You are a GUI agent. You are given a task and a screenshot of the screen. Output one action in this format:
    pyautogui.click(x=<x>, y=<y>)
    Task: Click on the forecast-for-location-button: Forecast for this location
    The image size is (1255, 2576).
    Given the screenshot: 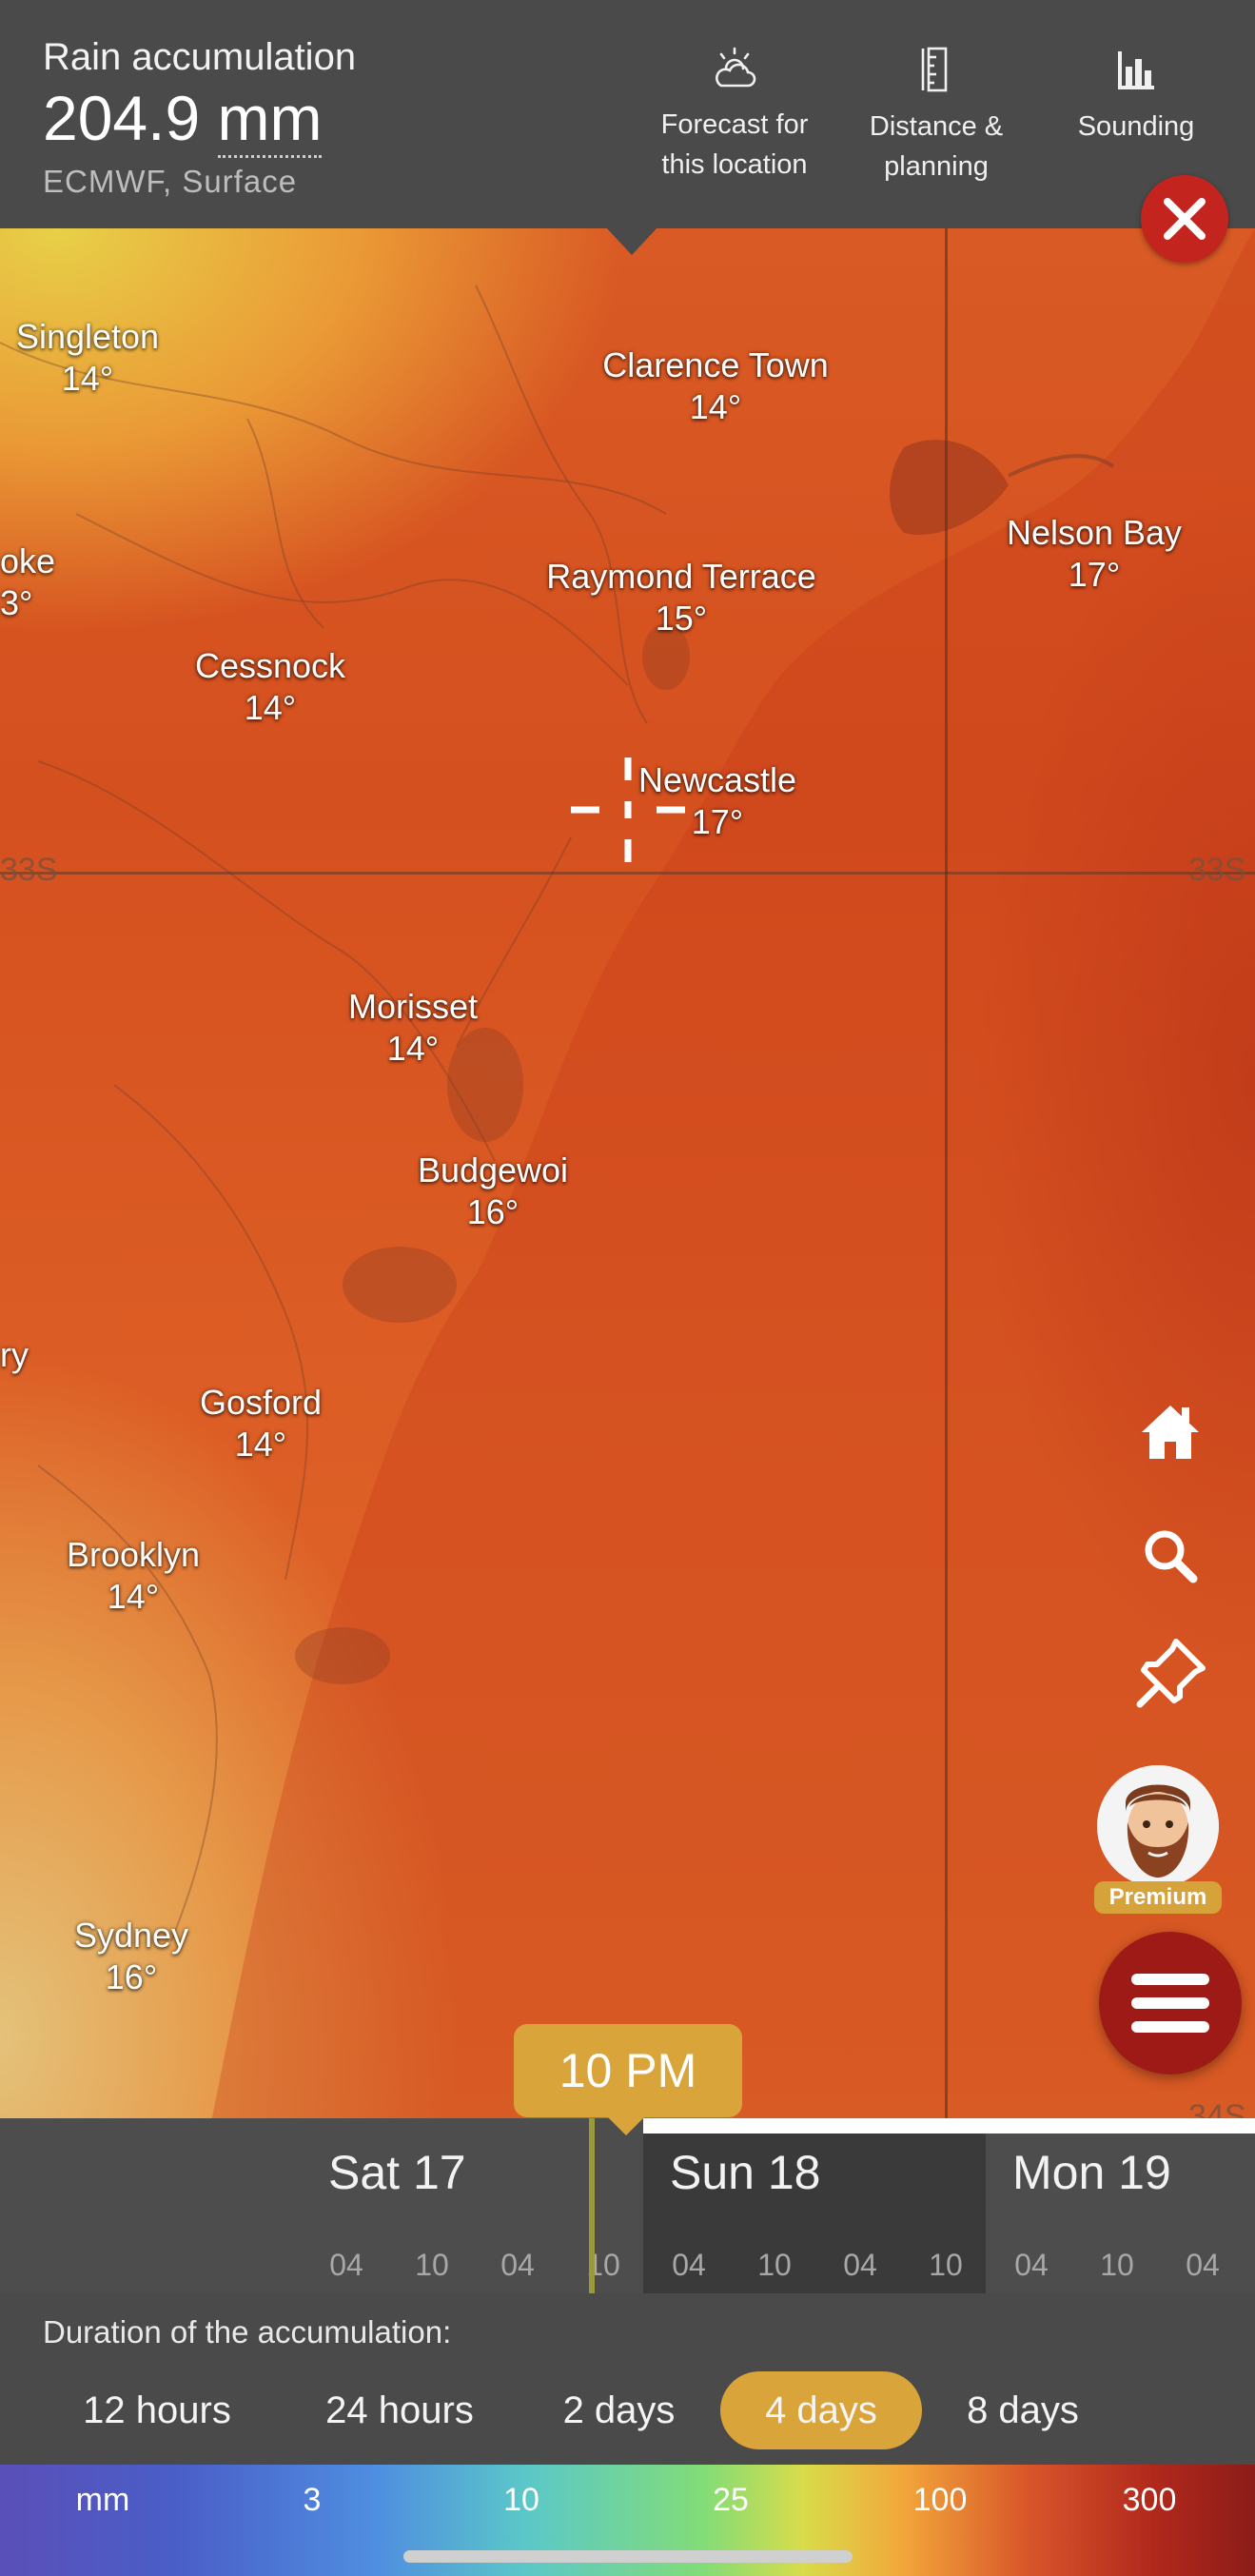 What is the action you would take?
    pyautogui.click(x=734, y=115)
    